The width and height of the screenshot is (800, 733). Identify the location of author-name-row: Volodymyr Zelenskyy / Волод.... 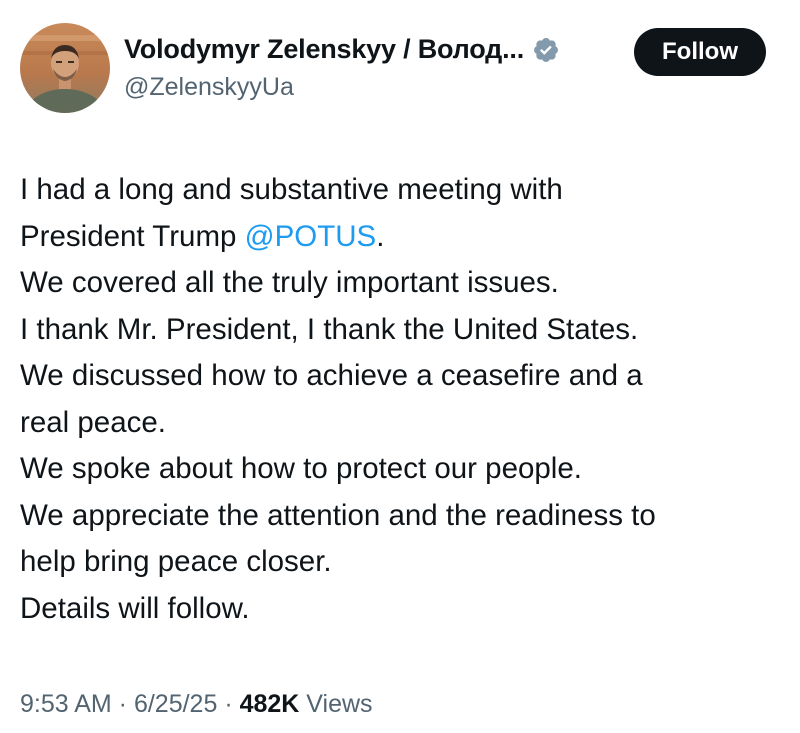
(342, 49).